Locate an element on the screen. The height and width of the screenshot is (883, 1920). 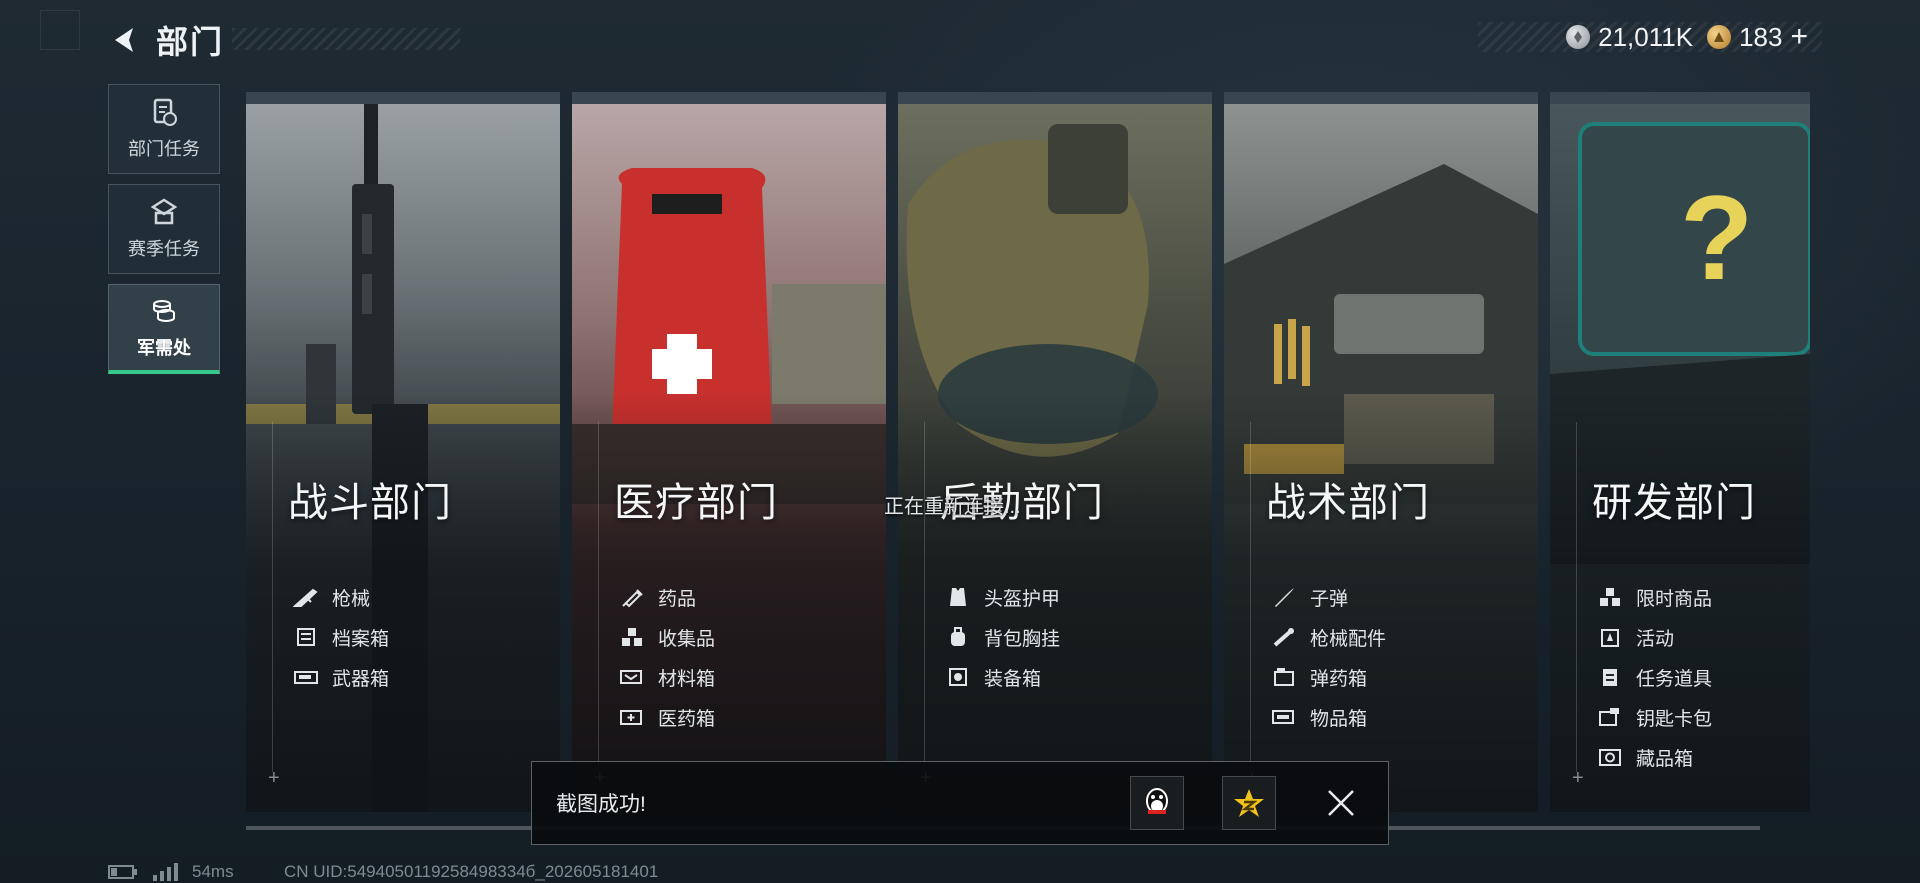
category-label: 头盔护甲 is located at coordinates (1022, 599).